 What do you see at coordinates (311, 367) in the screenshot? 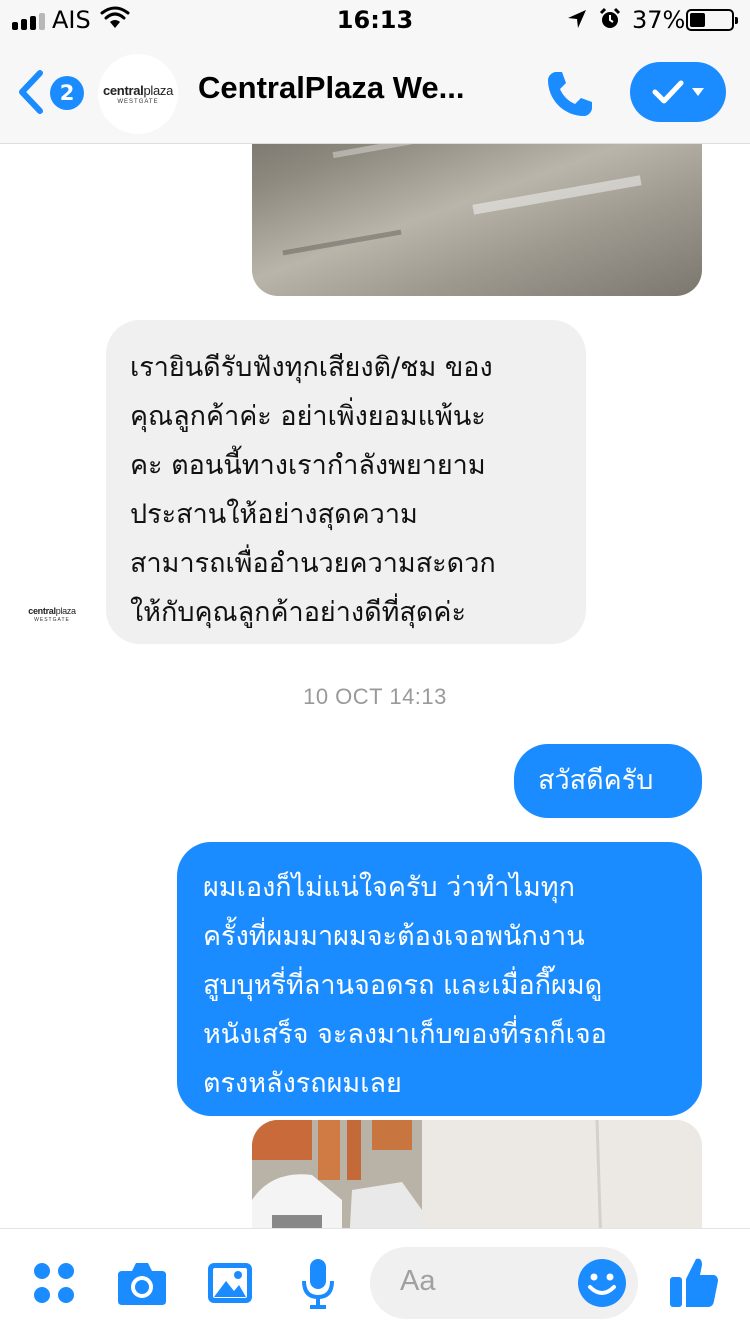
I see `message-line: เรายินดีรับฟังทุกเสียงติ/ชม ของ` at bounding box center [311, 367].